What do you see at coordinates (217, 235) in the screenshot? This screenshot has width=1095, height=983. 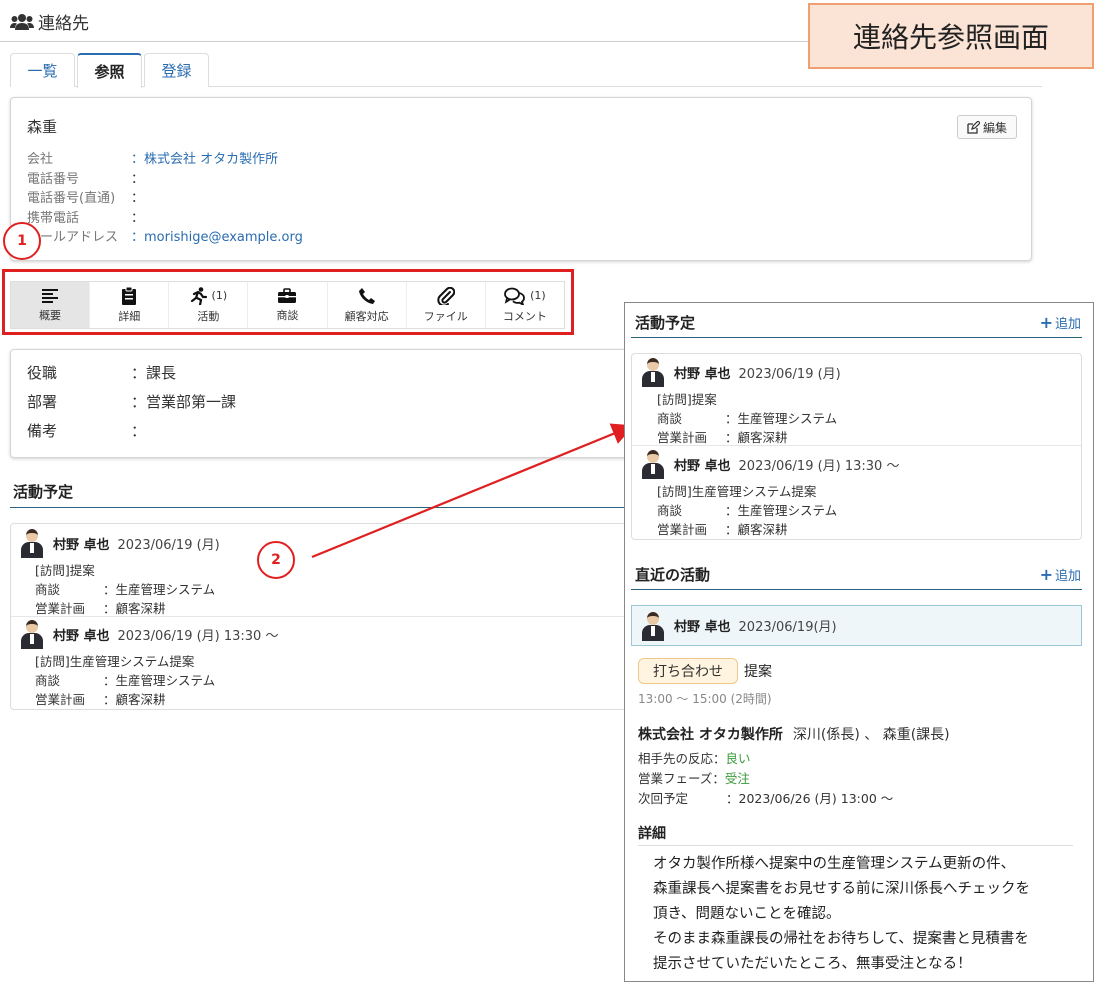 I see `email-link: ：morishige@example.org` at bounding box center [217, 235].